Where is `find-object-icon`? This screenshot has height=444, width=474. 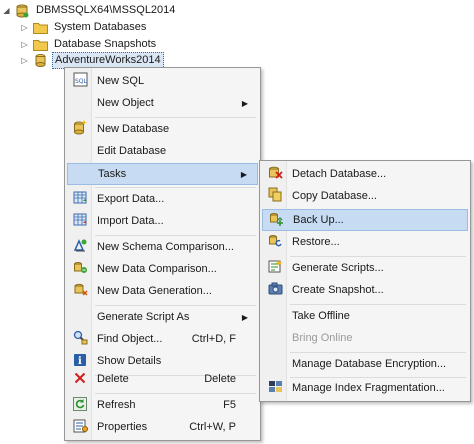
find-object-icon is located at coordinates (80, 339).